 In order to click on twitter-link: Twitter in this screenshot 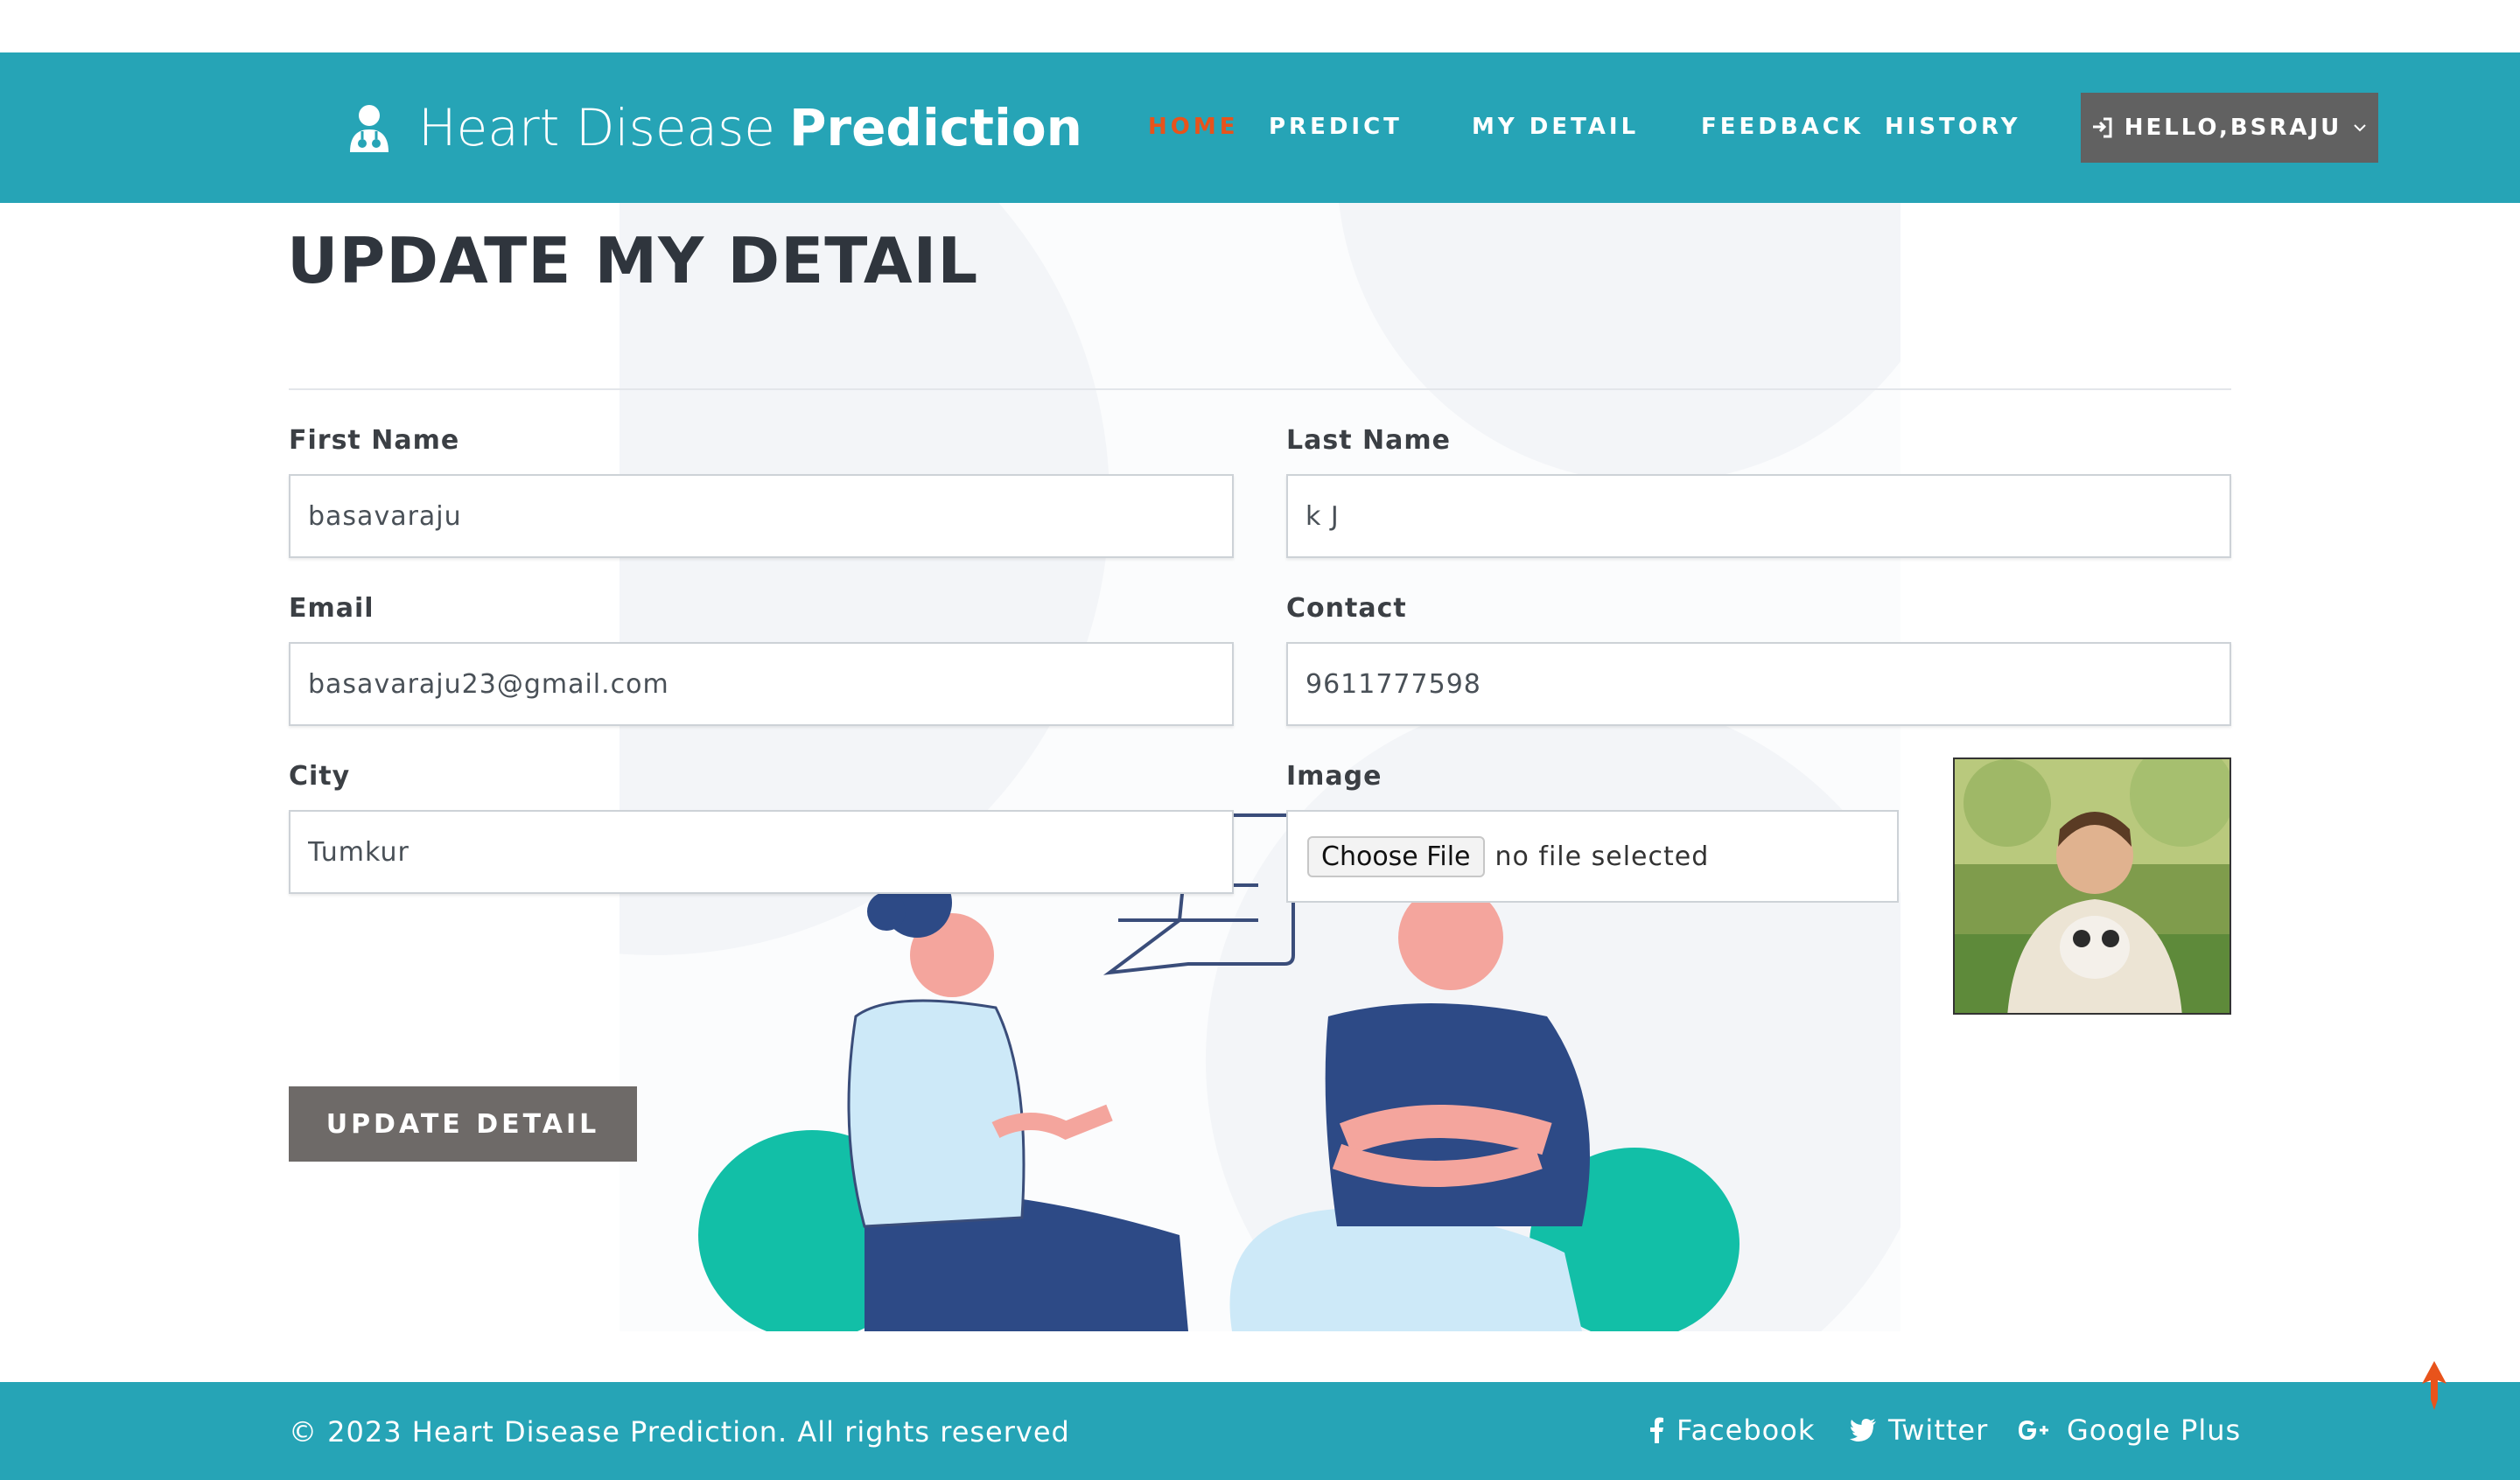, I will do `click(1919, 1431)`.